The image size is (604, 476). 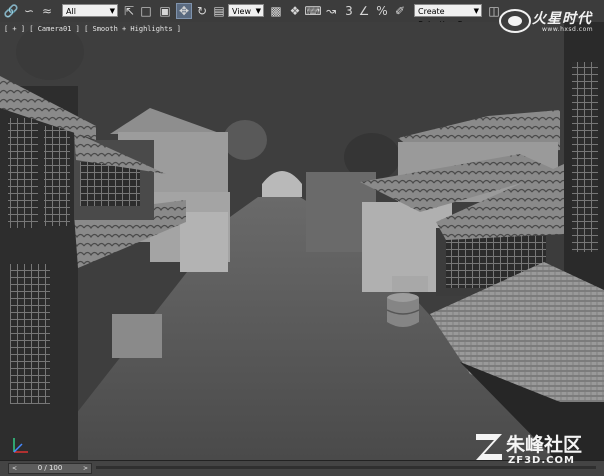 What do you see at coordinates (219, 11) in the screenshot?
I see `select-and-scale-icon: ▤` at bounding box center [219, 11].